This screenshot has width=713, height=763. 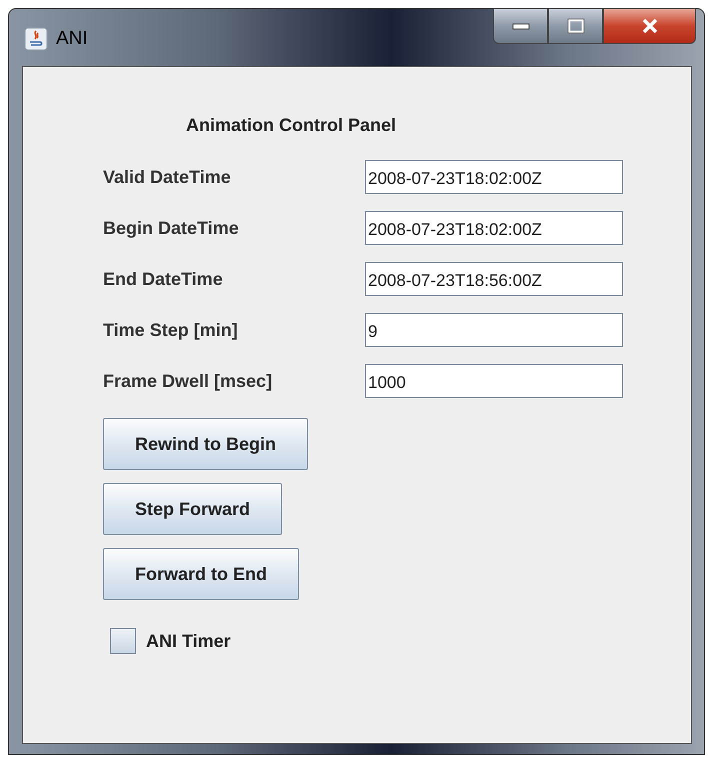 I want to click on input-field: 2008-07-23T18:56:00Z, so click(x=494, y=279).